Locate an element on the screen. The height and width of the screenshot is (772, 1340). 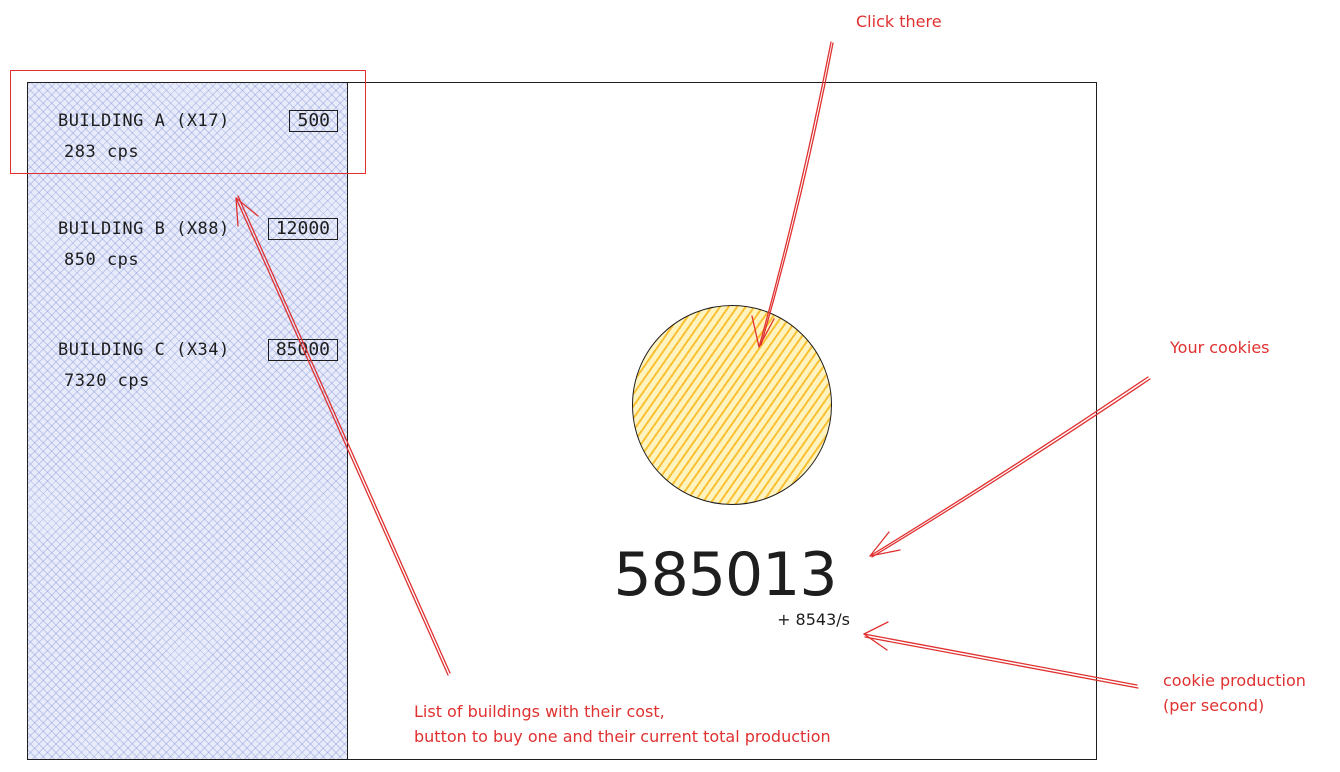
annotation-cookie-production: cookie production (per second) is located at coordinates (1234, 693).